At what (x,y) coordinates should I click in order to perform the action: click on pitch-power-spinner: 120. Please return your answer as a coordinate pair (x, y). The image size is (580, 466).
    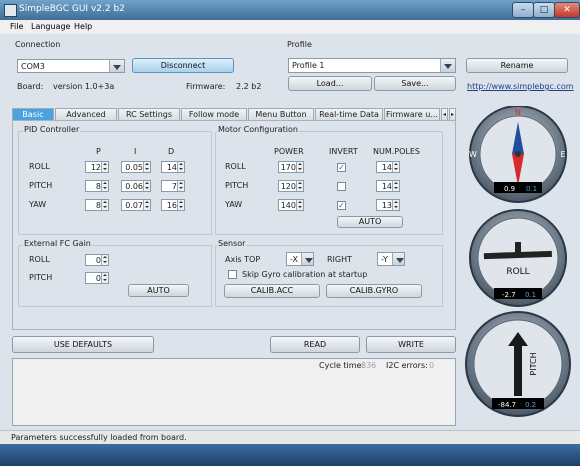
    Looking at the image, I should click on (291, 186).